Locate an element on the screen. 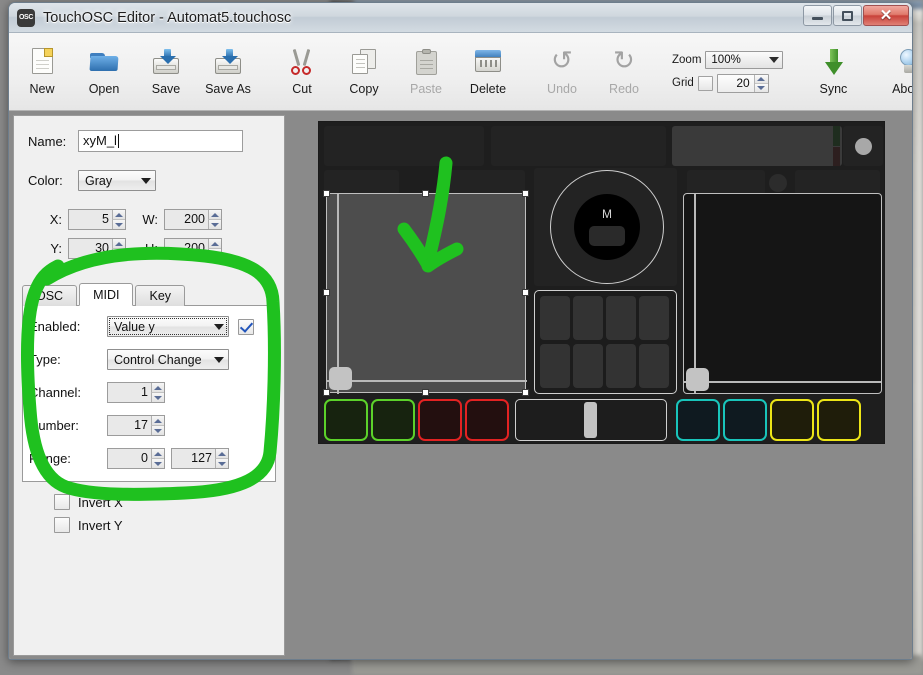 The width and height of the screenshot is (923, 675). midi-range-min-decrement is located at coordinates (157, 463).